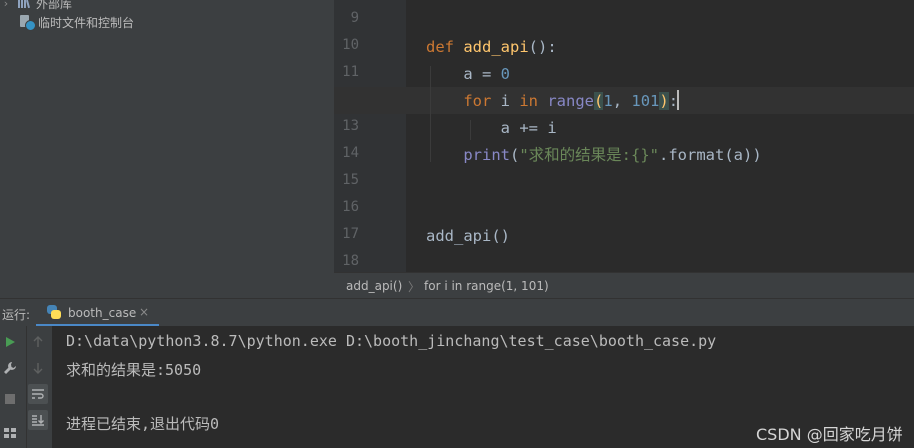 The width and height of the screenshot is (914, 448). Describe the element at coordinates (542, 47) in the screenshot. I see `code-text: ():` at that location.